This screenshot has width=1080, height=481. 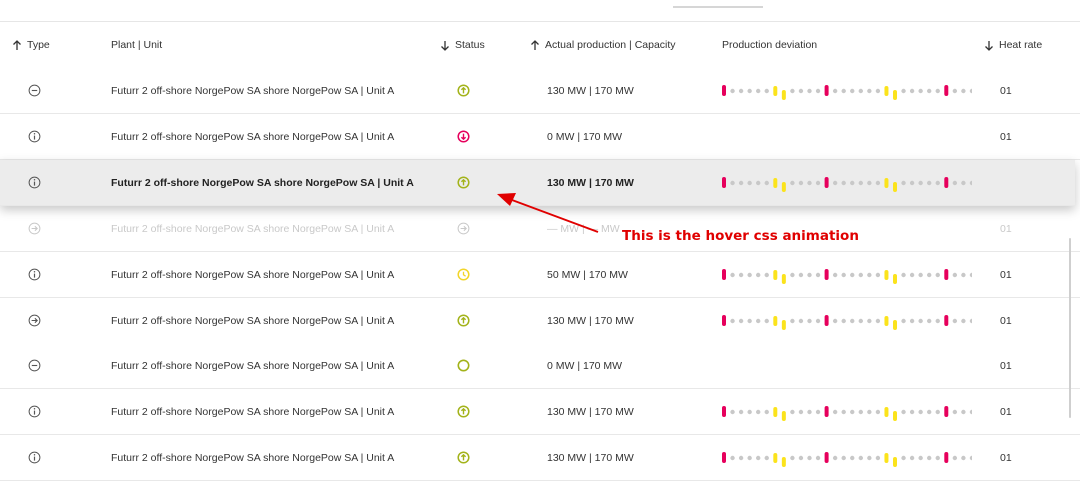 What do you see at coordinates (587, 274) in the screenshot?
I see `production-cell: 50 MW | 170 MW` at bounding box center [587, 274].